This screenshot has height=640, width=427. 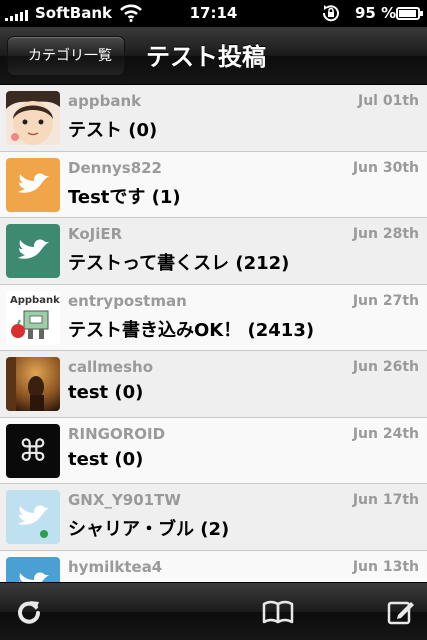 What do you see at coordinates (385, 167) in the screenshot?
I see `post-date: Jun 30th` at bounding box center [385, 167].